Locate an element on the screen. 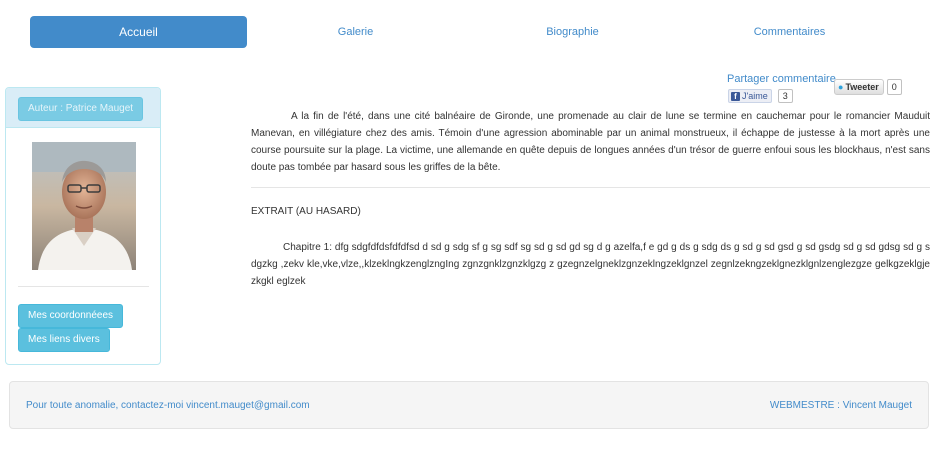 The width and height of the screenshot is (948, 460). tweet-button: ● Tweeter is located at coordinates (859, 87).